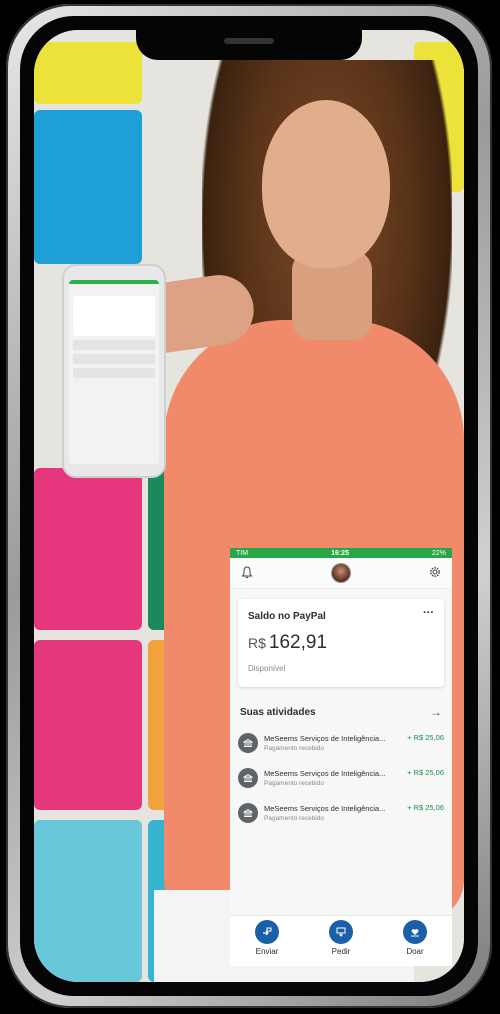 This screenshot has width=500, height=1014. I want to click on handheld-phone, so click(114, 371).